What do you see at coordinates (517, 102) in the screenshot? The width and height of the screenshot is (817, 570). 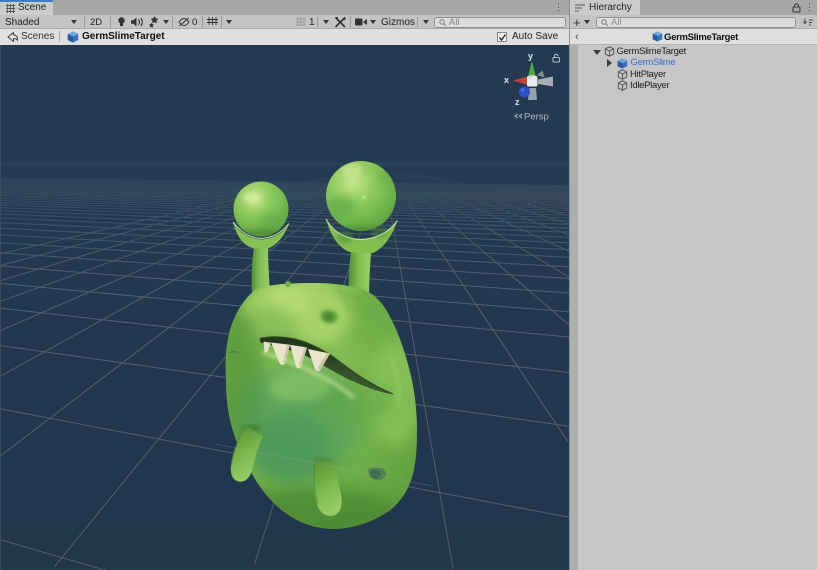 I see `svg-text: z` at bounding box center [517, 102].